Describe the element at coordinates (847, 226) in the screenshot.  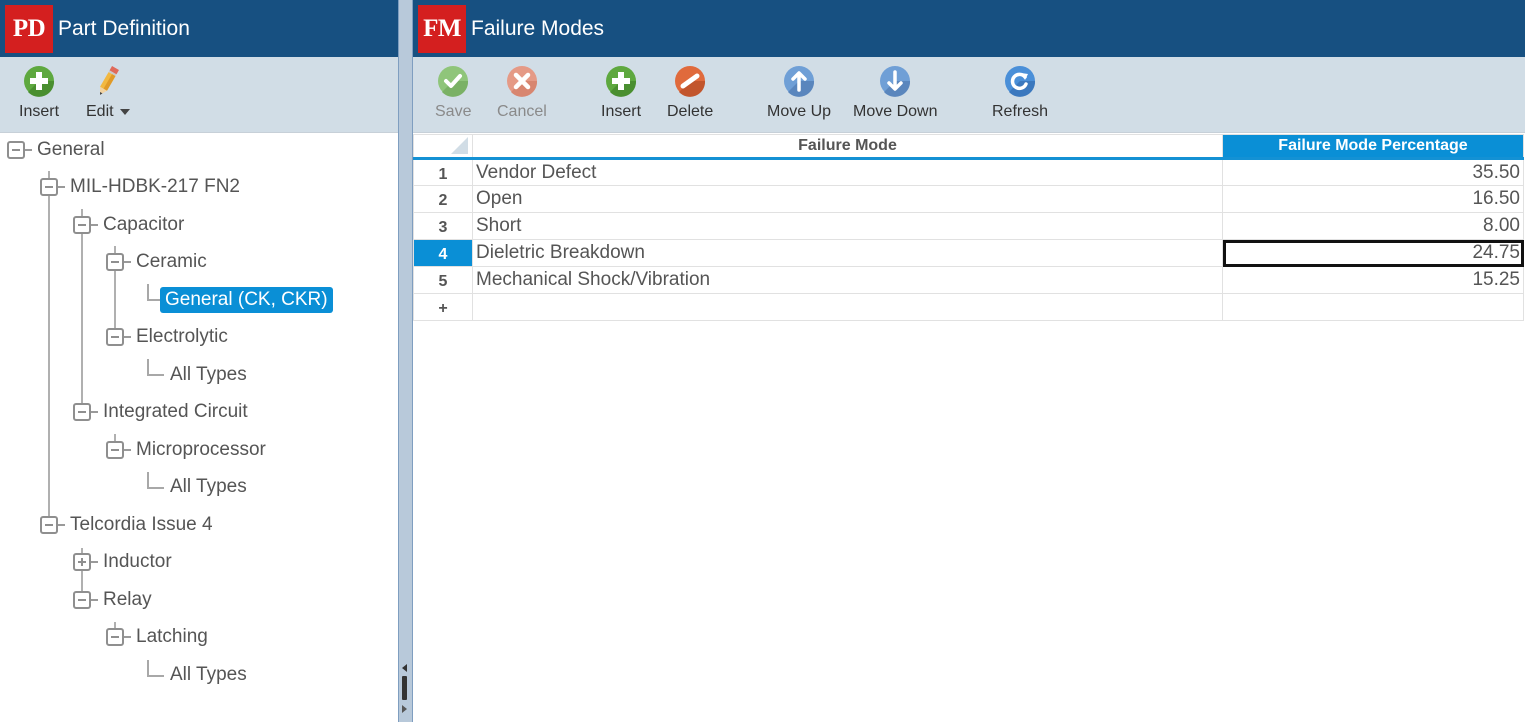
I see `failure-mode-cell: Short` at that location.